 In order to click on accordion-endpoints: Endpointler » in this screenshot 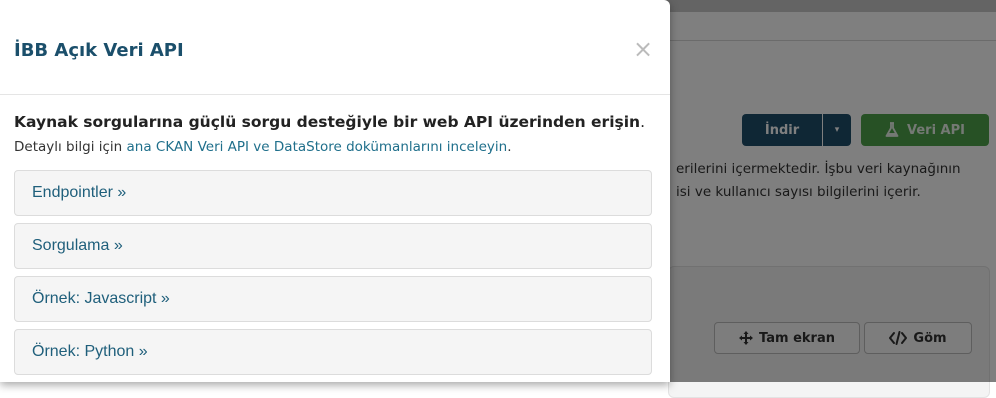, I will do `click(333, 193)`.